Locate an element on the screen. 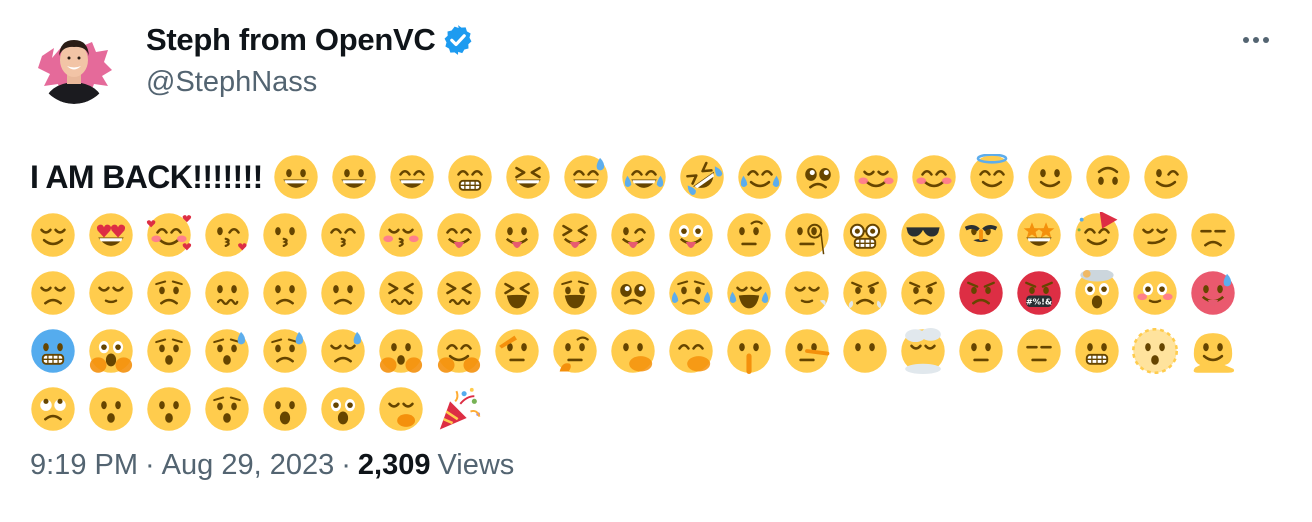 This screenshot has width=1312, height=522. star-struck-emoji-icon is located at coordinates (1039, 235).